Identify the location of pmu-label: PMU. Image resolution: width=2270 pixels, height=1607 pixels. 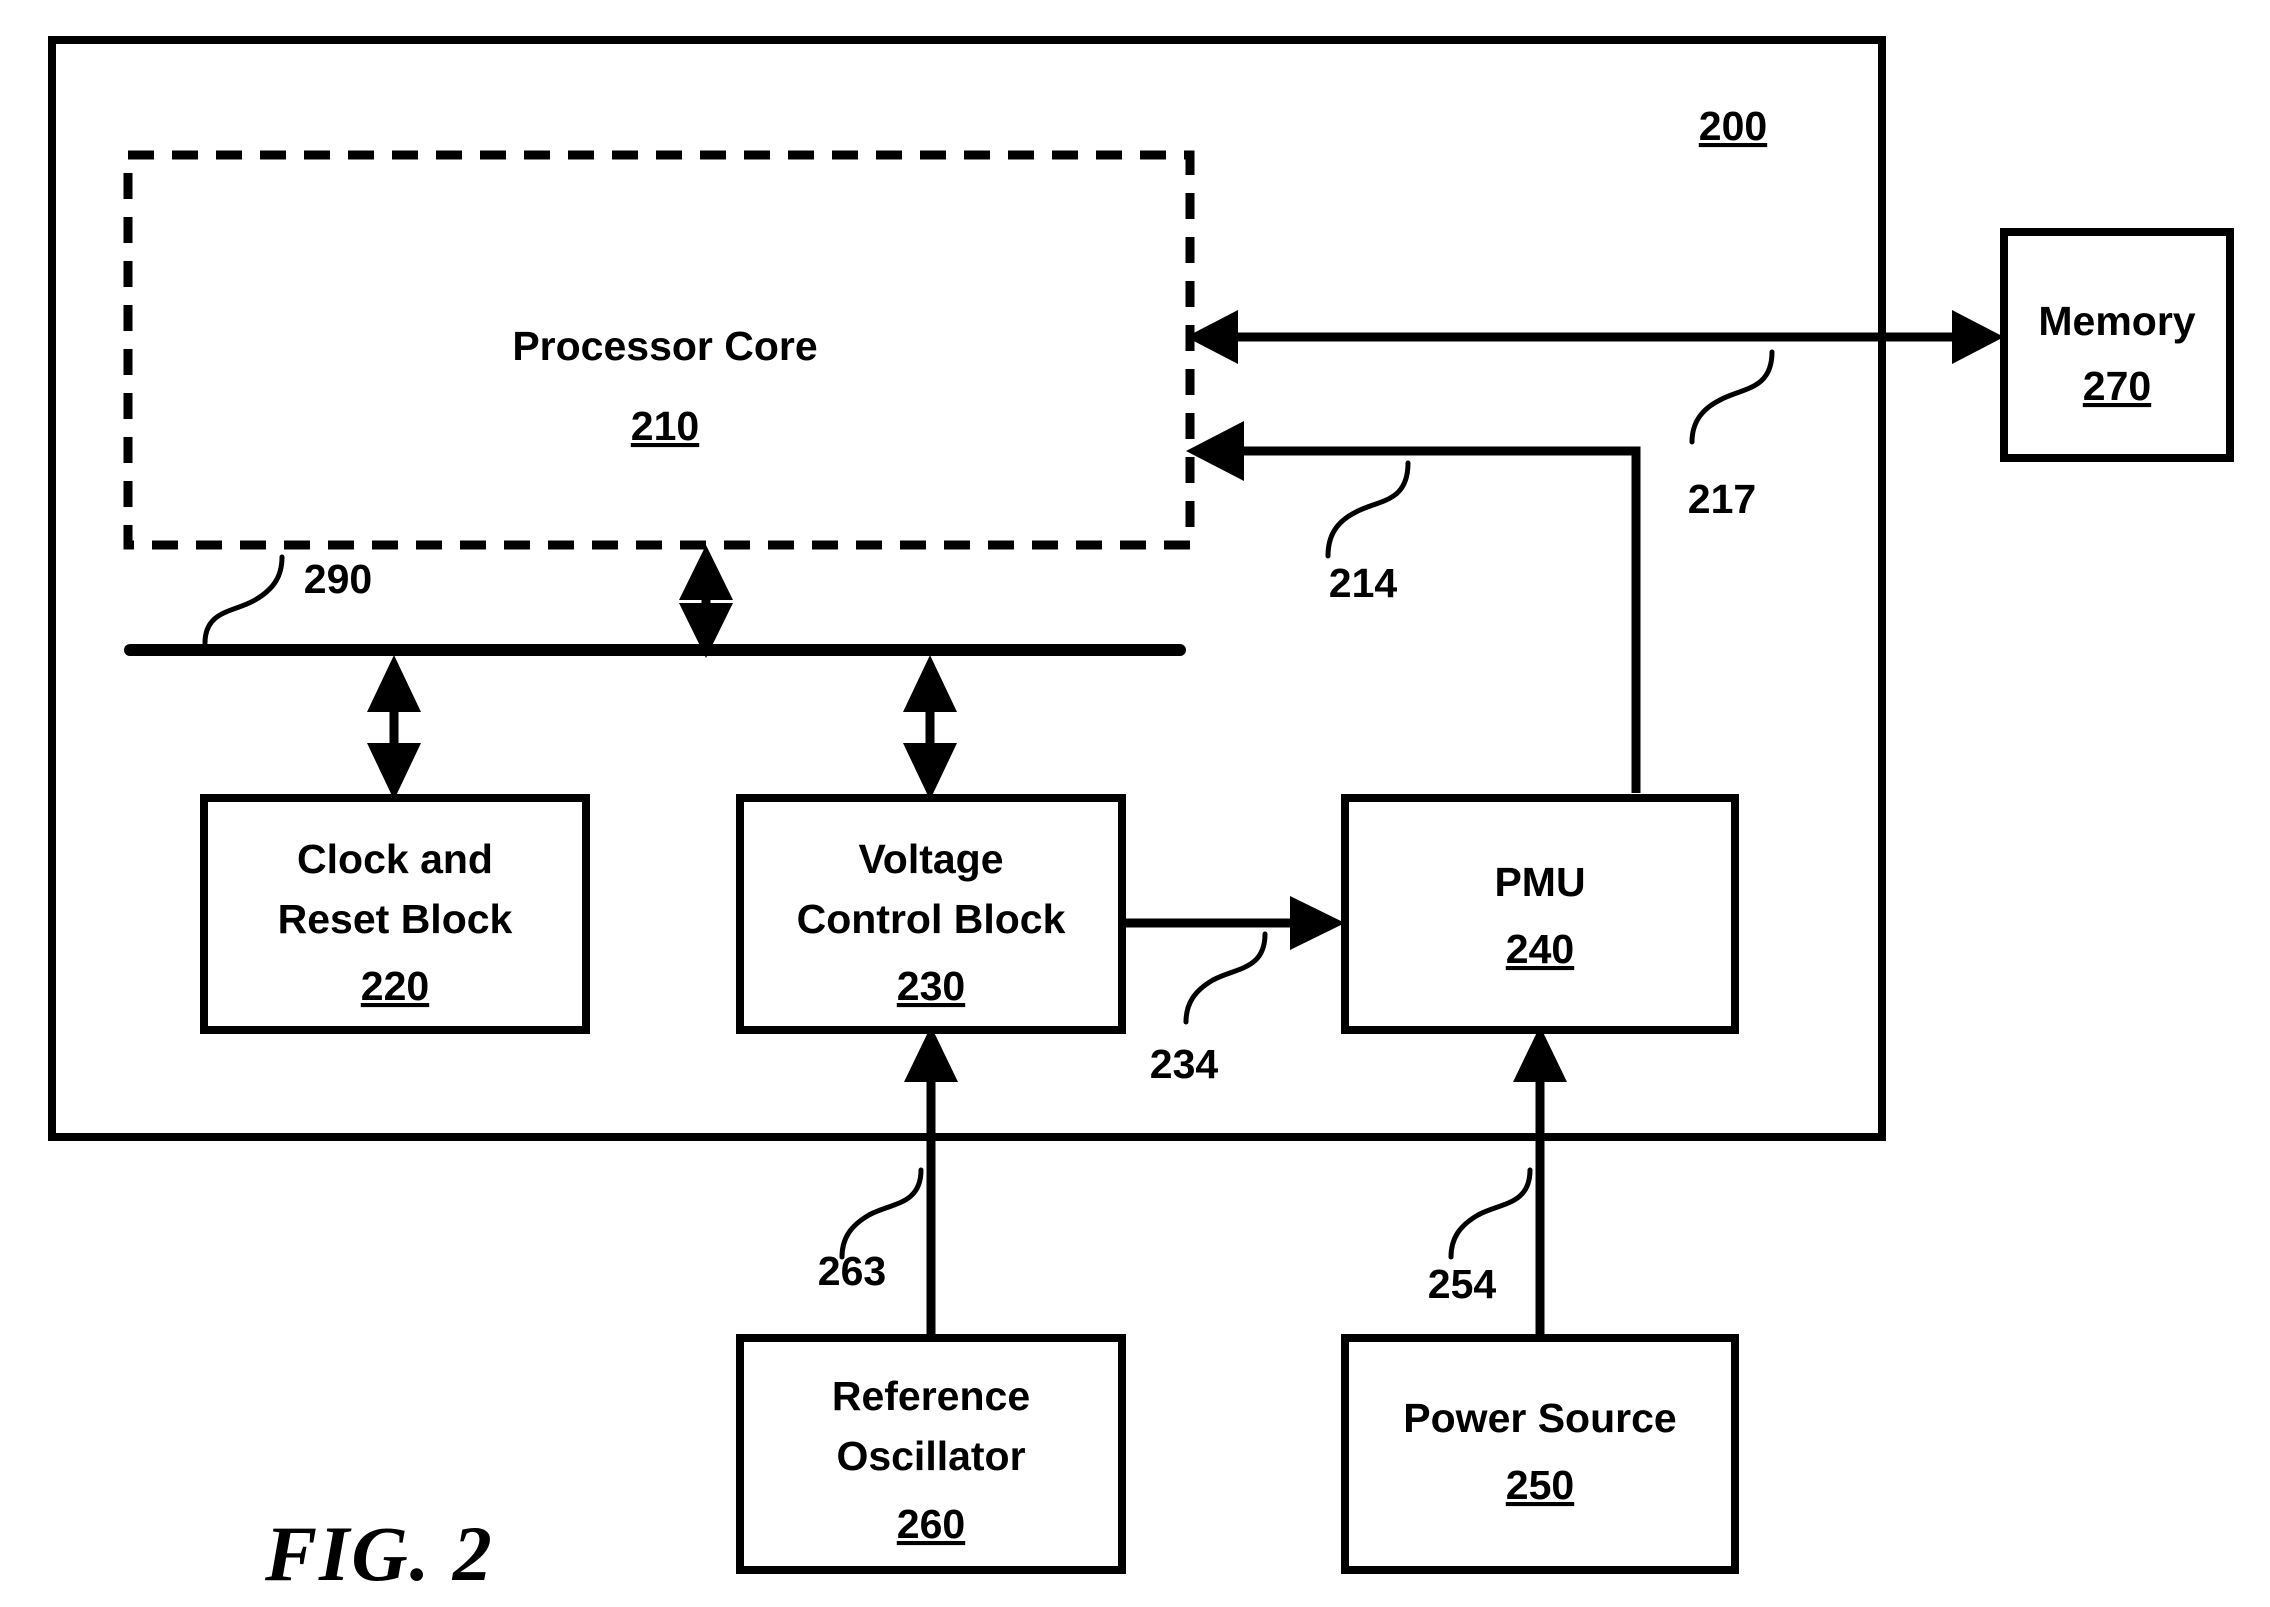
(1539, 882).